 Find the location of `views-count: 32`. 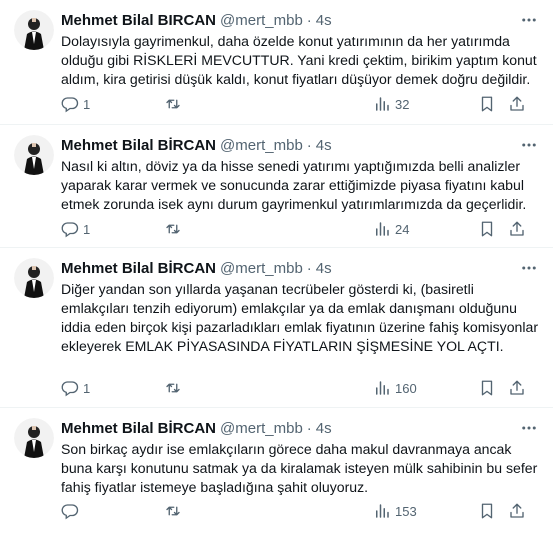

views-count: 32 is located at coordinates (402, 104).